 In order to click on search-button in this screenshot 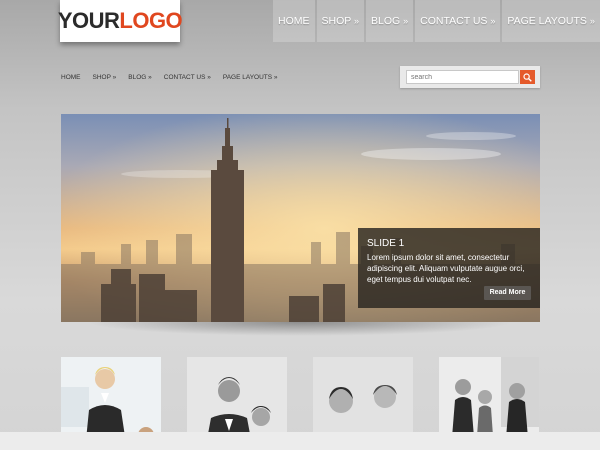, I will do `click(527, 77)`.